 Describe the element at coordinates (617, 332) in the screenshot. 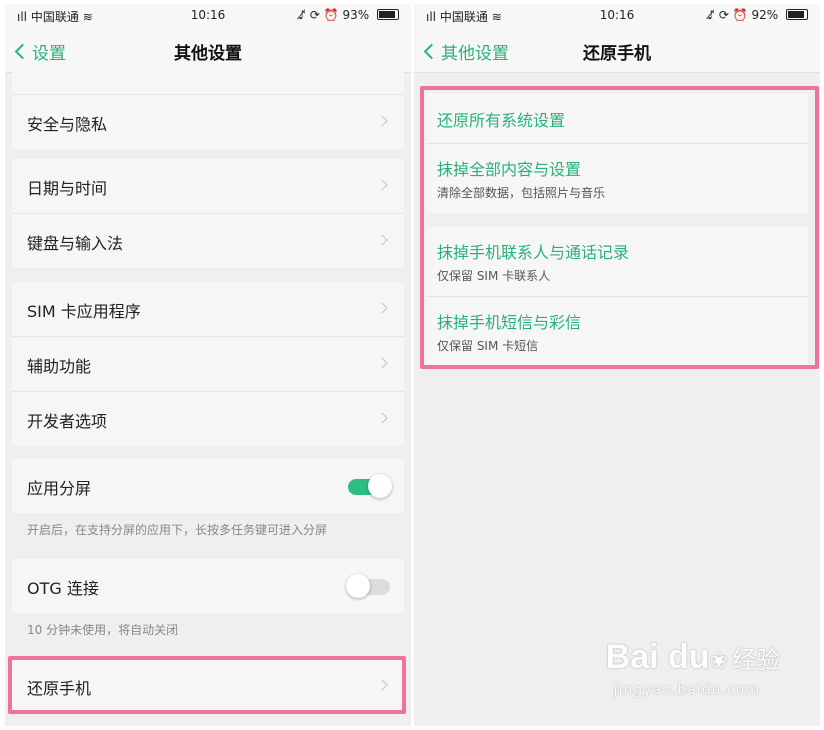

I see `erase-sms-mms-item: 抹掉手机短信与彩信 仅保留 SIM 卡短信` at that location.